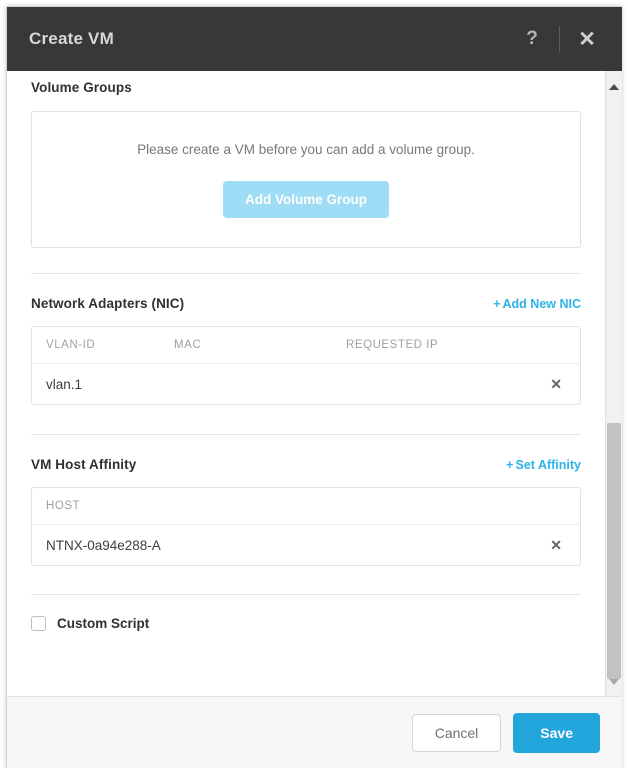 The height and width of the screenshot is (768, 628). What do you see at coordinates (613, 383) in the screenshot?
I see `vertical-scrollbar` at bounding box center [613, 383].